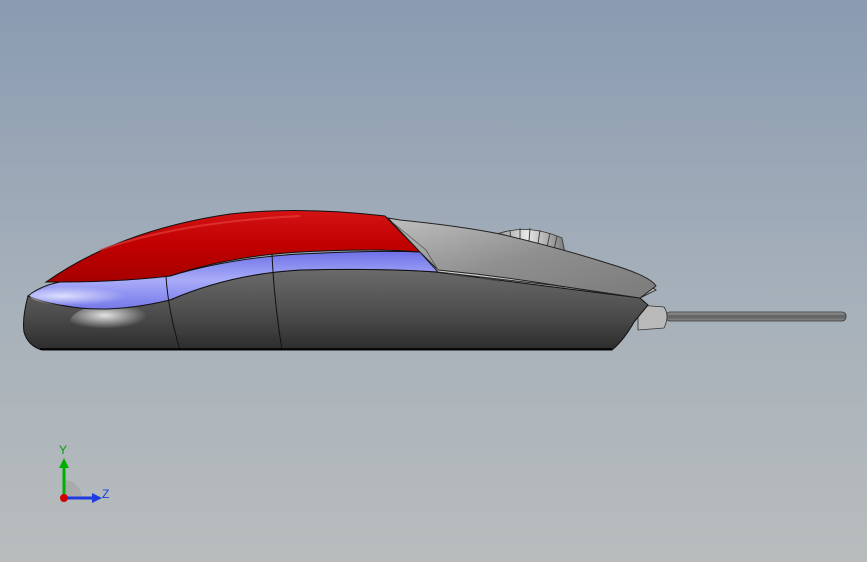 Image resolution: width=867 pixels, height=562 pixels. What do you see at coordinates (63, 450) in the screenshot?
I see `y-axis-label: Y` at bounding box center [63, 450].